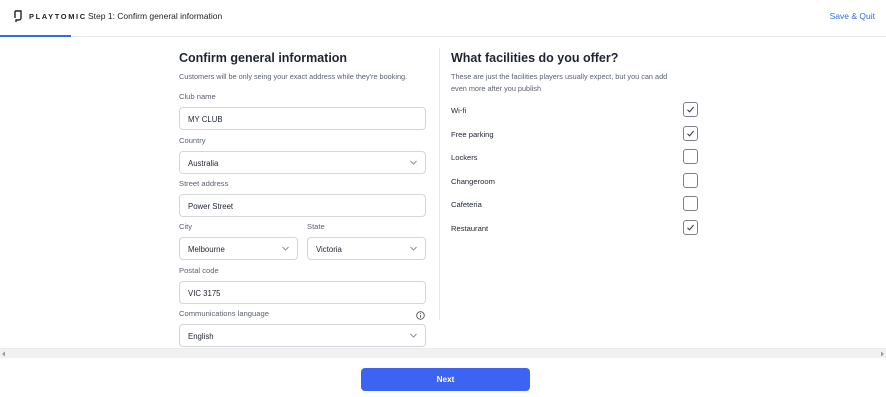 The image size is (886, 397). What do you see at coordinates (204, 293) in the screenshot?
I see `postal-value: VIC 3175` at bounding box center [204, 293].